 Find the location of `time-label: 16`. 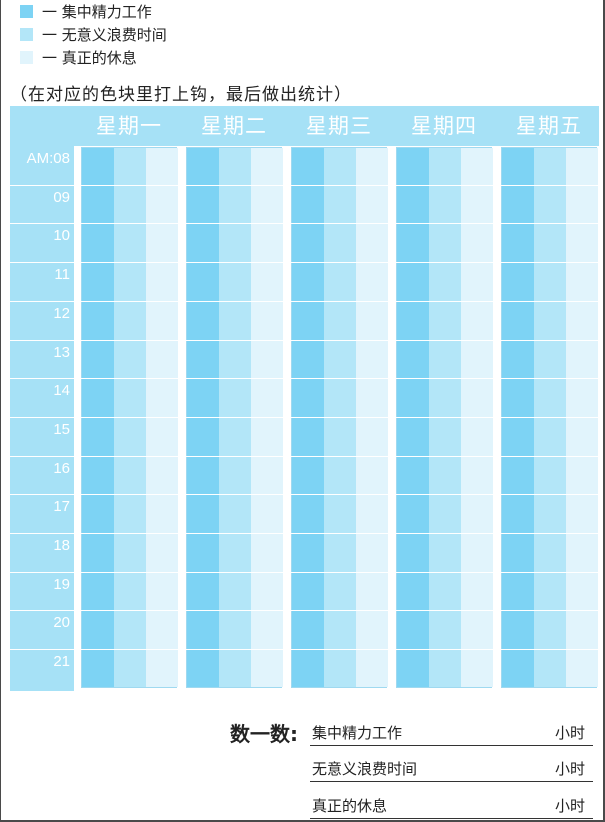

time-label: 16 is located at coordinates (61, 468).